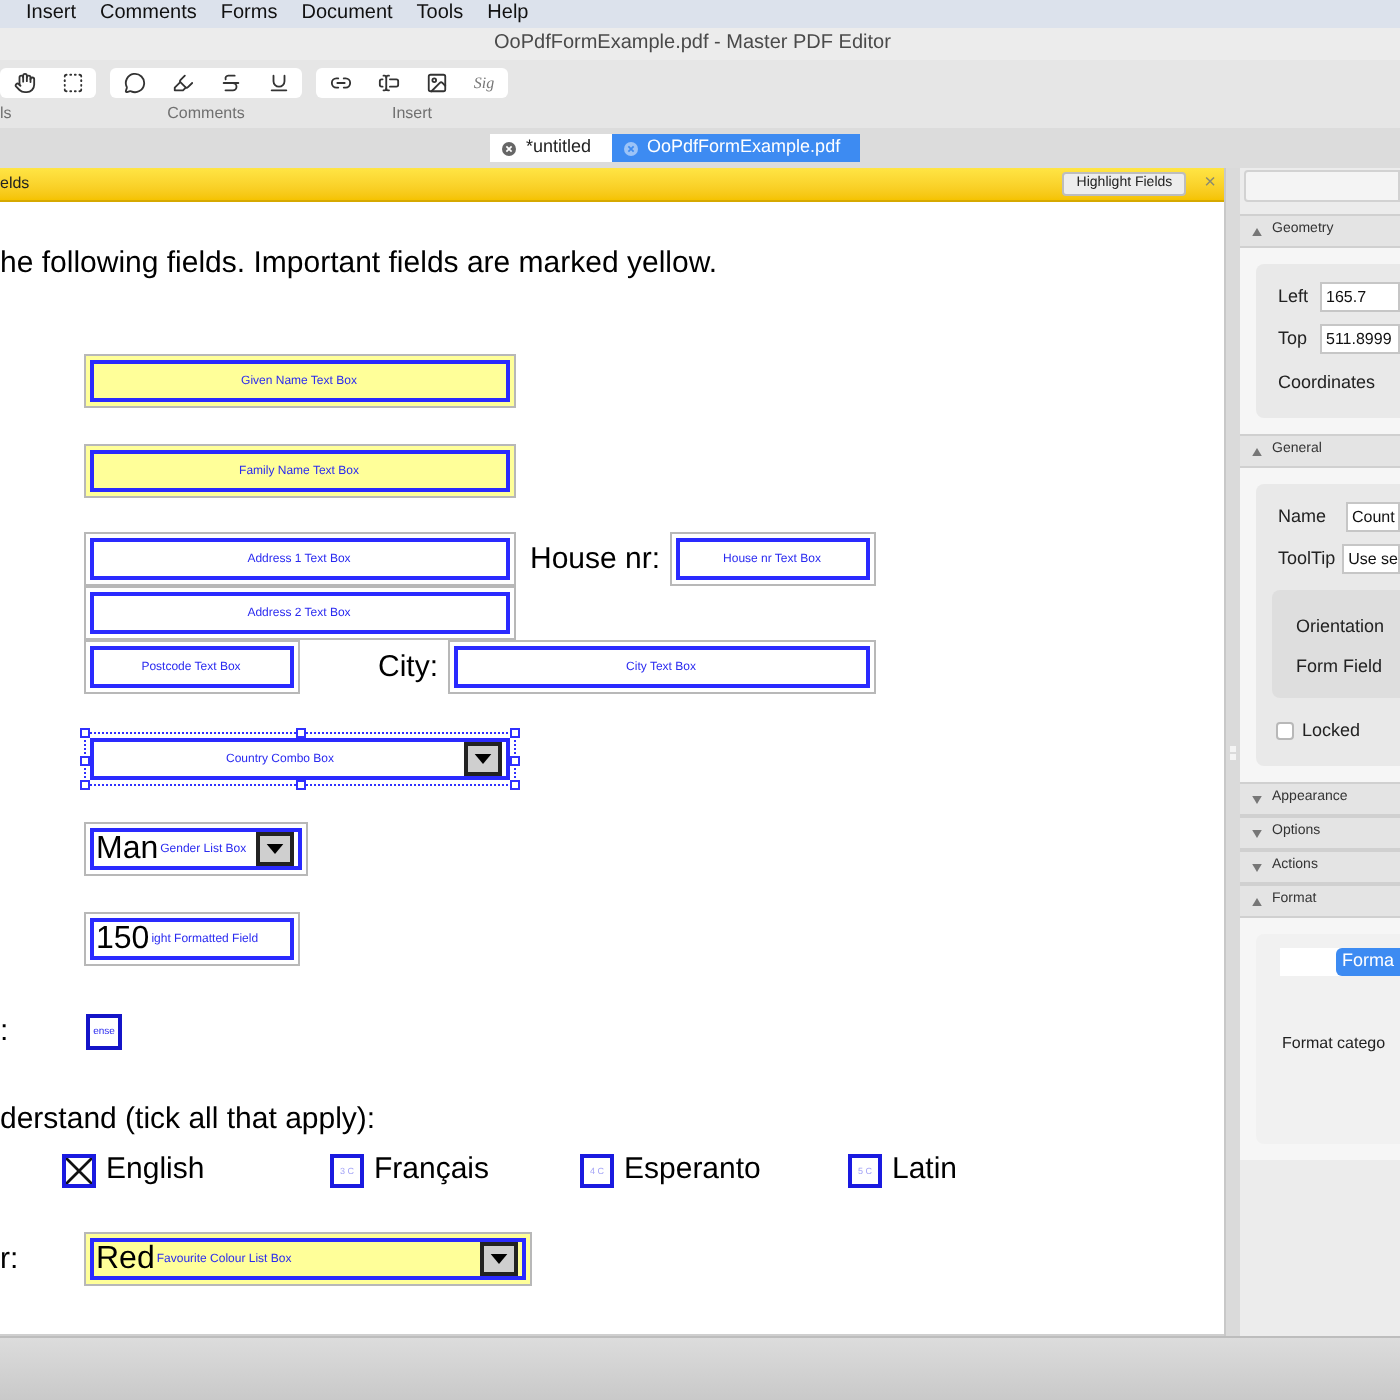 The height and width of the screenshot is (1400, 1400). Describe the element at coordinates (230, 83) in the screenshot. I see `strikethrough-icon` at that location.